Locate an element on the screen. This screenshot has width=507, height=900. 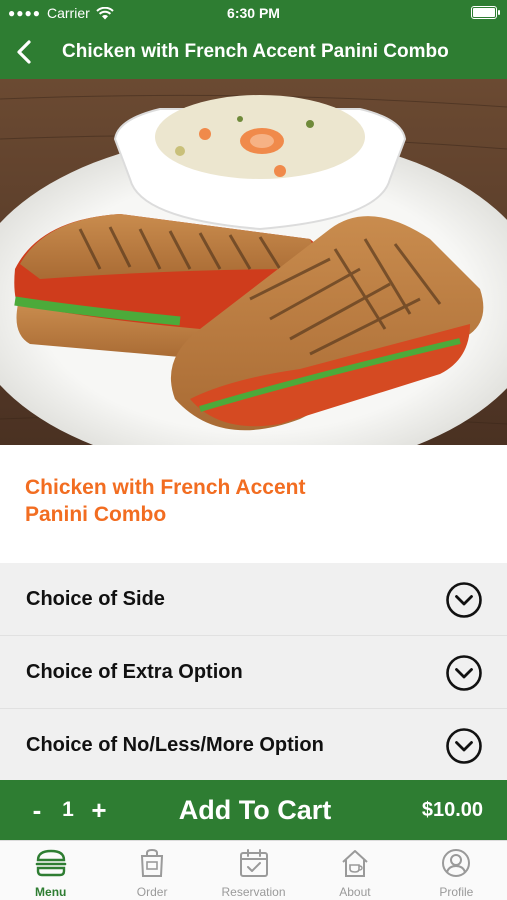
tab-label: Reservation is located at coordinates (253, 892).